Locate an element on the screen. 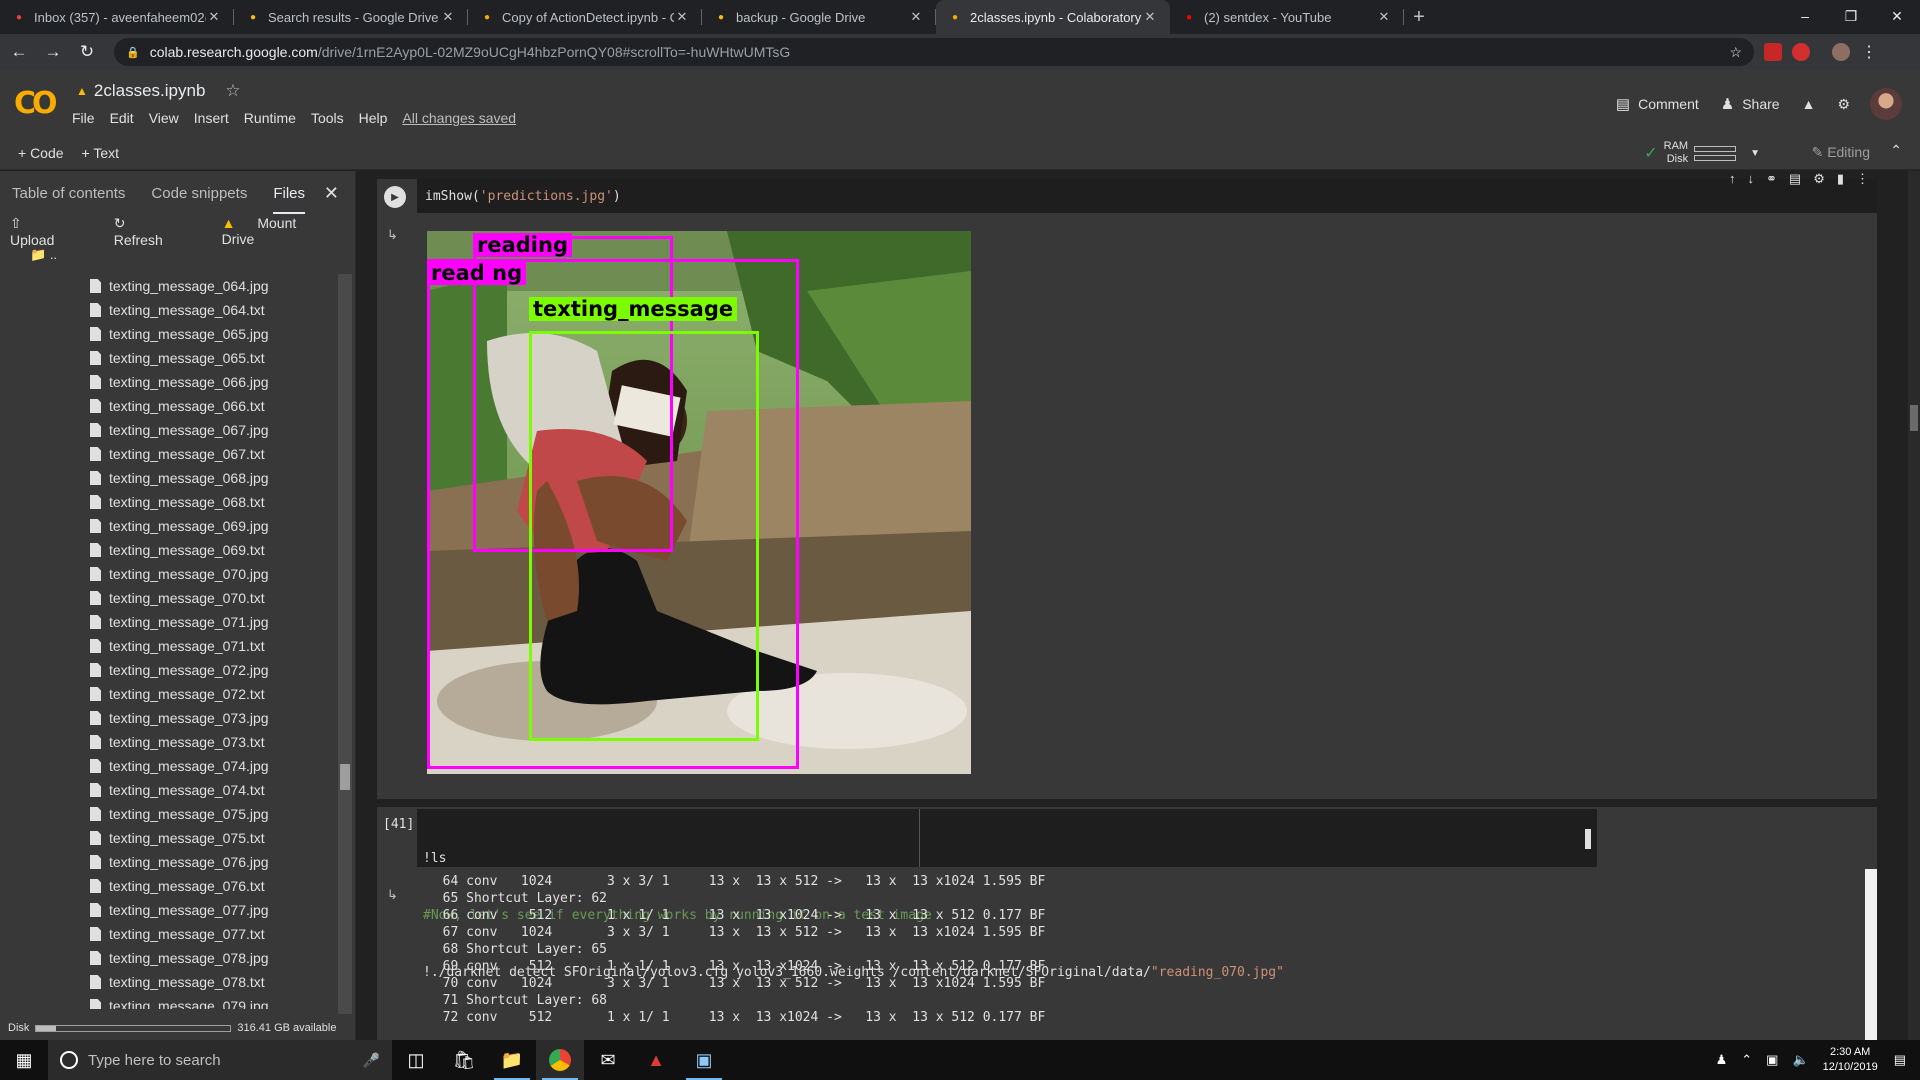 The width and height of the screenshot is (1920, 1080). file-explorer-icon: 📁 is located at coordinates (512, 1060).